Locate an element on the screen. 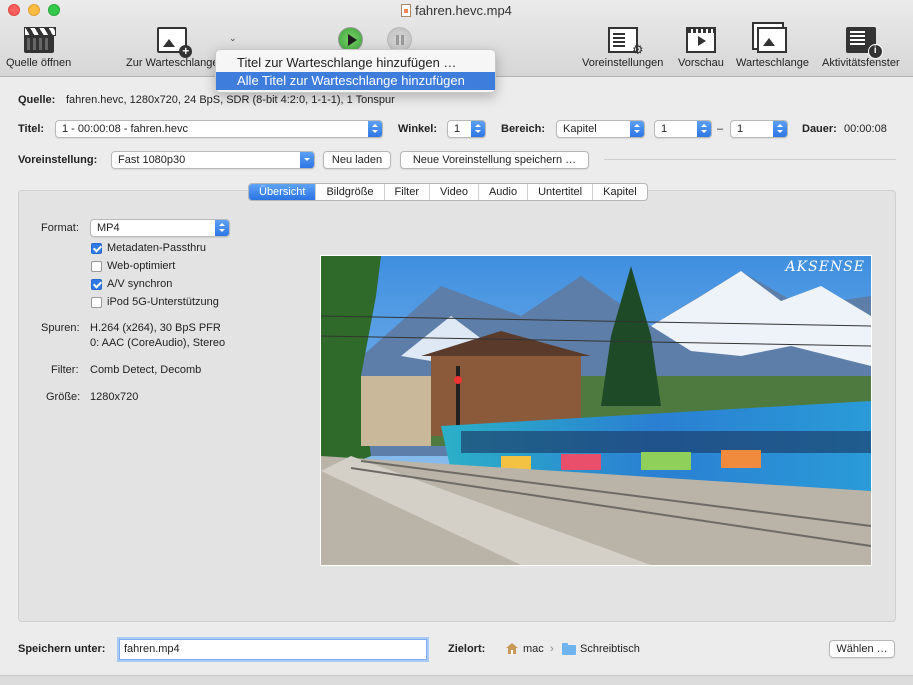 The image size is (913, 685). window-title: fahren.hevc.mp4 is located at coordinates (456, 10).